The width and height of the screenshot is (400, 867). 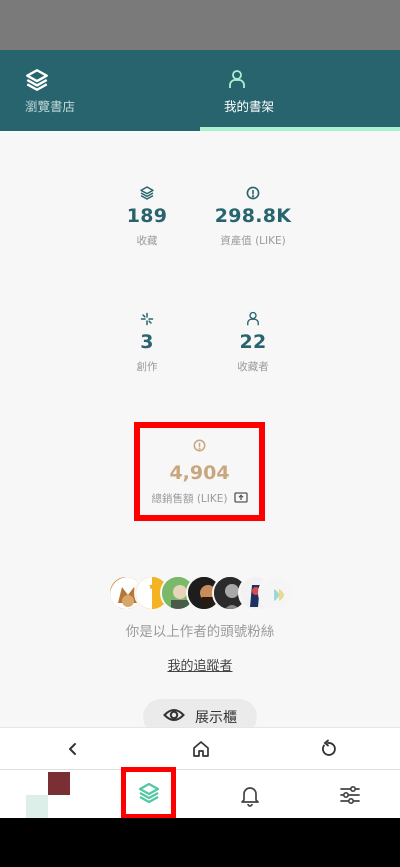 I want to click on stat-value: 22, so click(x=253, y=342).